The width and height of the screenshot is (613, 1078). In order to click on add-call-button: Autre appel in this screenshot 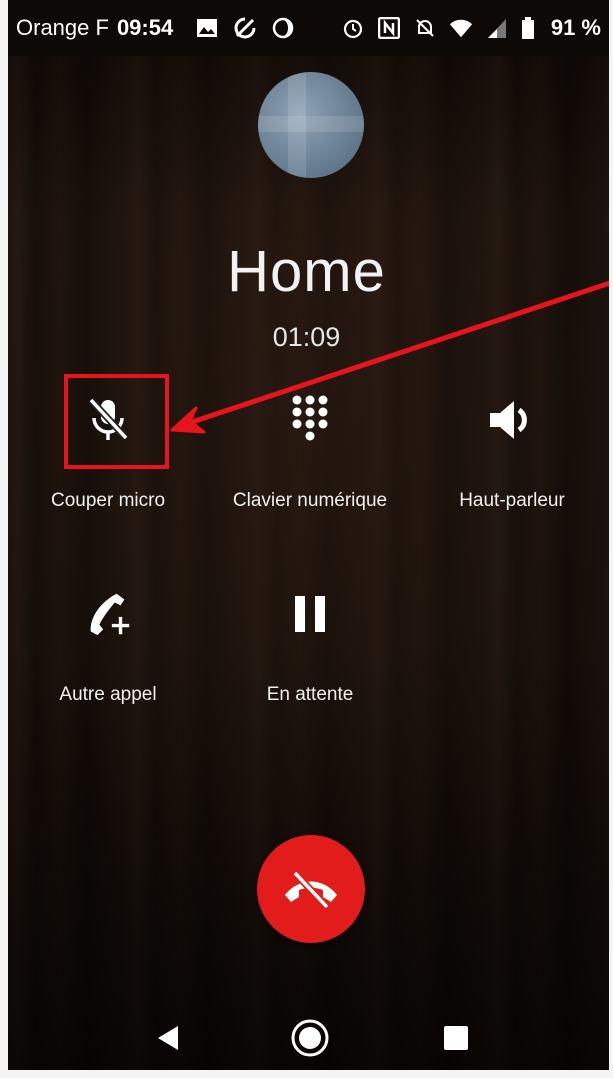, I will do `click(108, 653)`.